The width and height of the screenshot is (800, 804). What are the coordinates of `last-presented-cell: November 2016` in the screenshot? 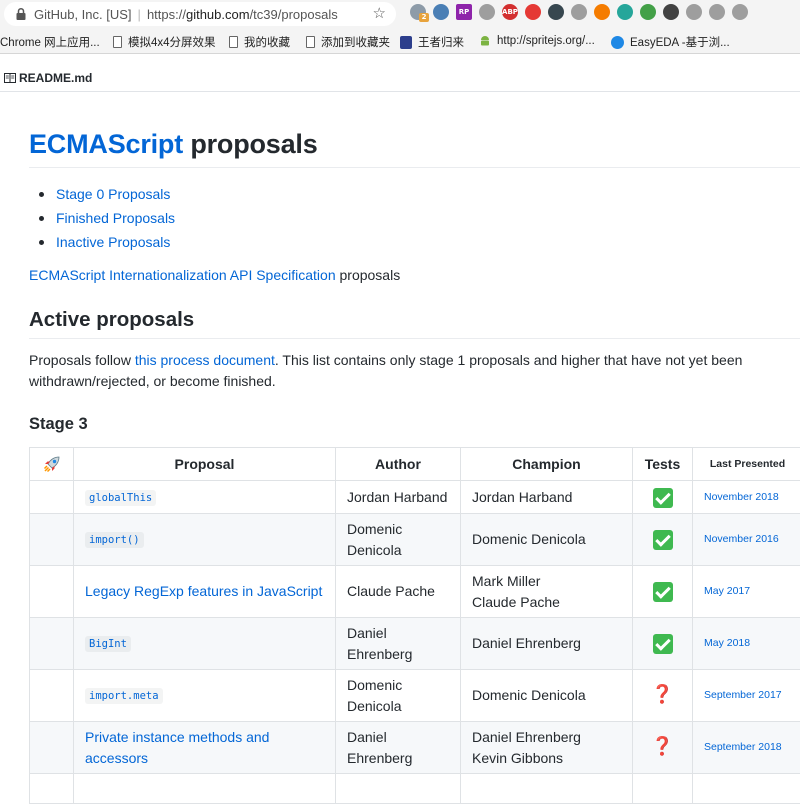 It's located at (746, 540).